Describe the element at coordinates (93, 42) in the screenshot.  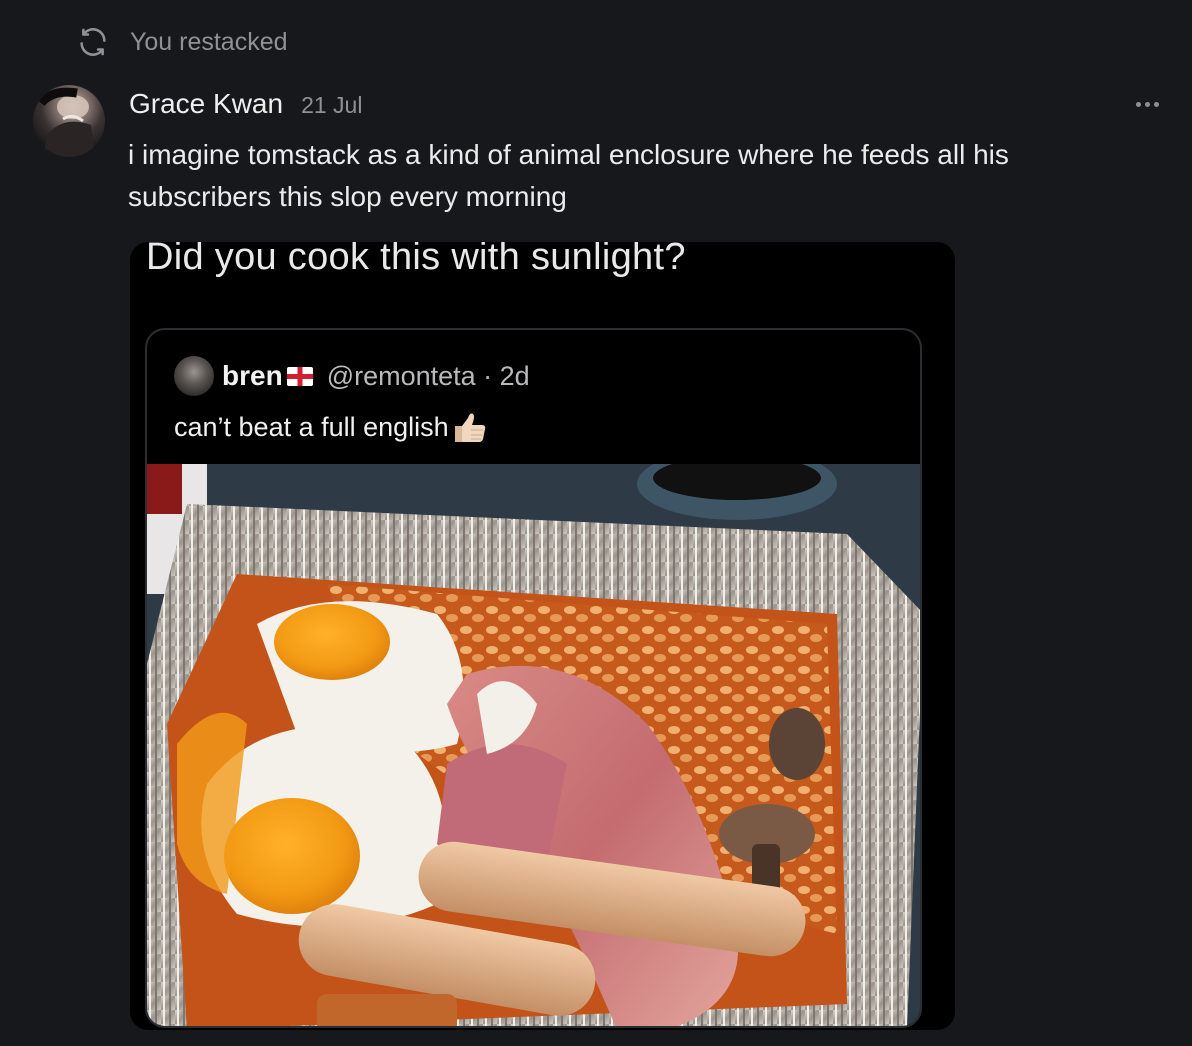
I see `restack-icon` at that location.